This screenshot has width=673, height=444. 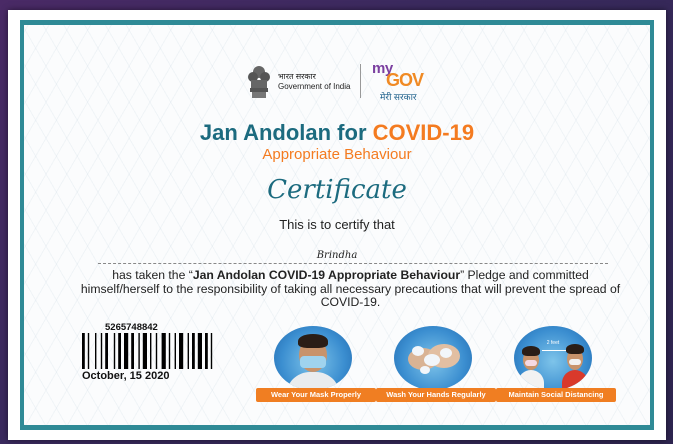 What do you see at coordinates (353, 263) in the screenshot?
I see `name-underline` at bounding box center [353, 263].